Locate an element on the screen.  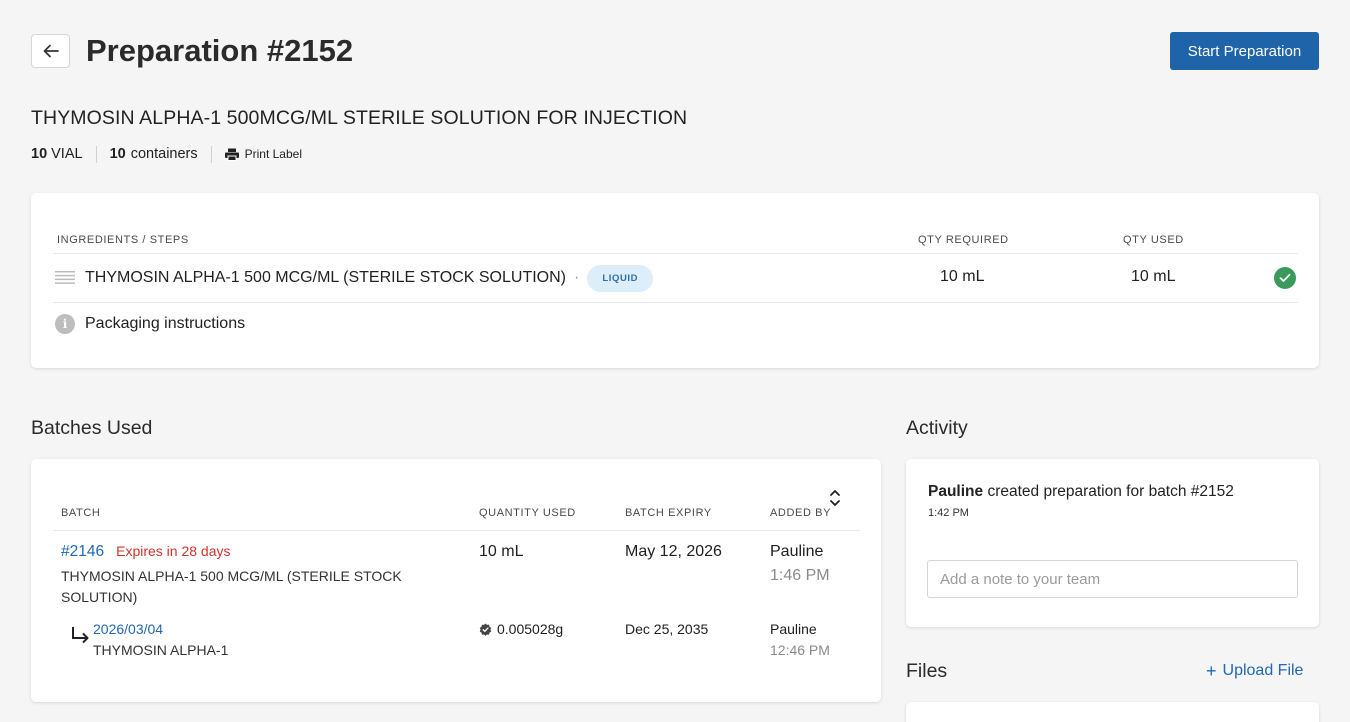
start-preparation-button: Start Preparation is located at coordinates (1244, 51).